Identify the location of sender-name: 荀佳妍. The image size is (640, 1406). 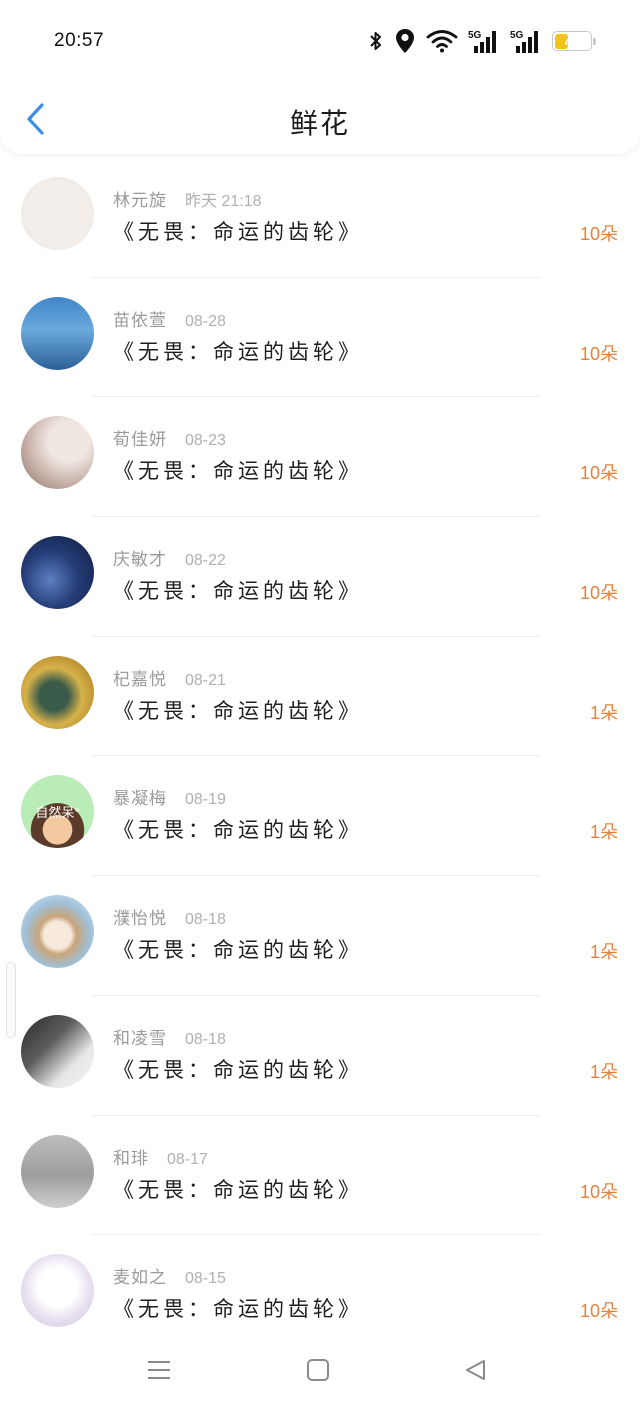
(140, 440).